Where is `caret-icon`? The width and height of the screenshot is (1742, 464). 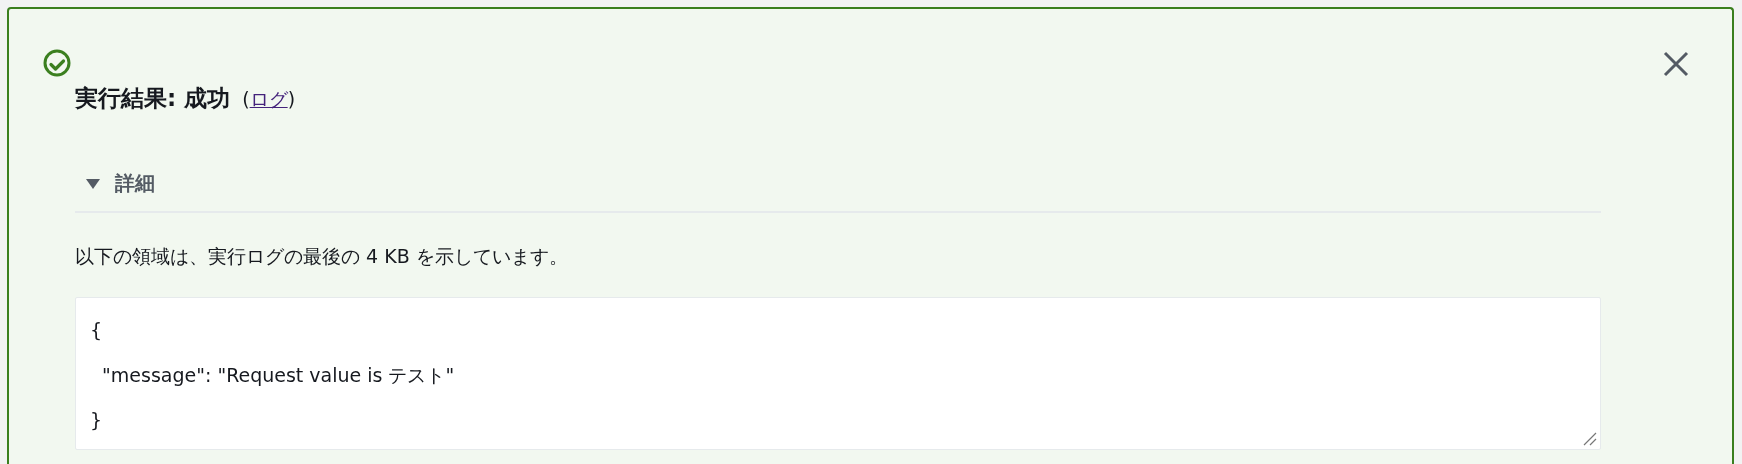 caret-icon is located at coordinates (93, 183).